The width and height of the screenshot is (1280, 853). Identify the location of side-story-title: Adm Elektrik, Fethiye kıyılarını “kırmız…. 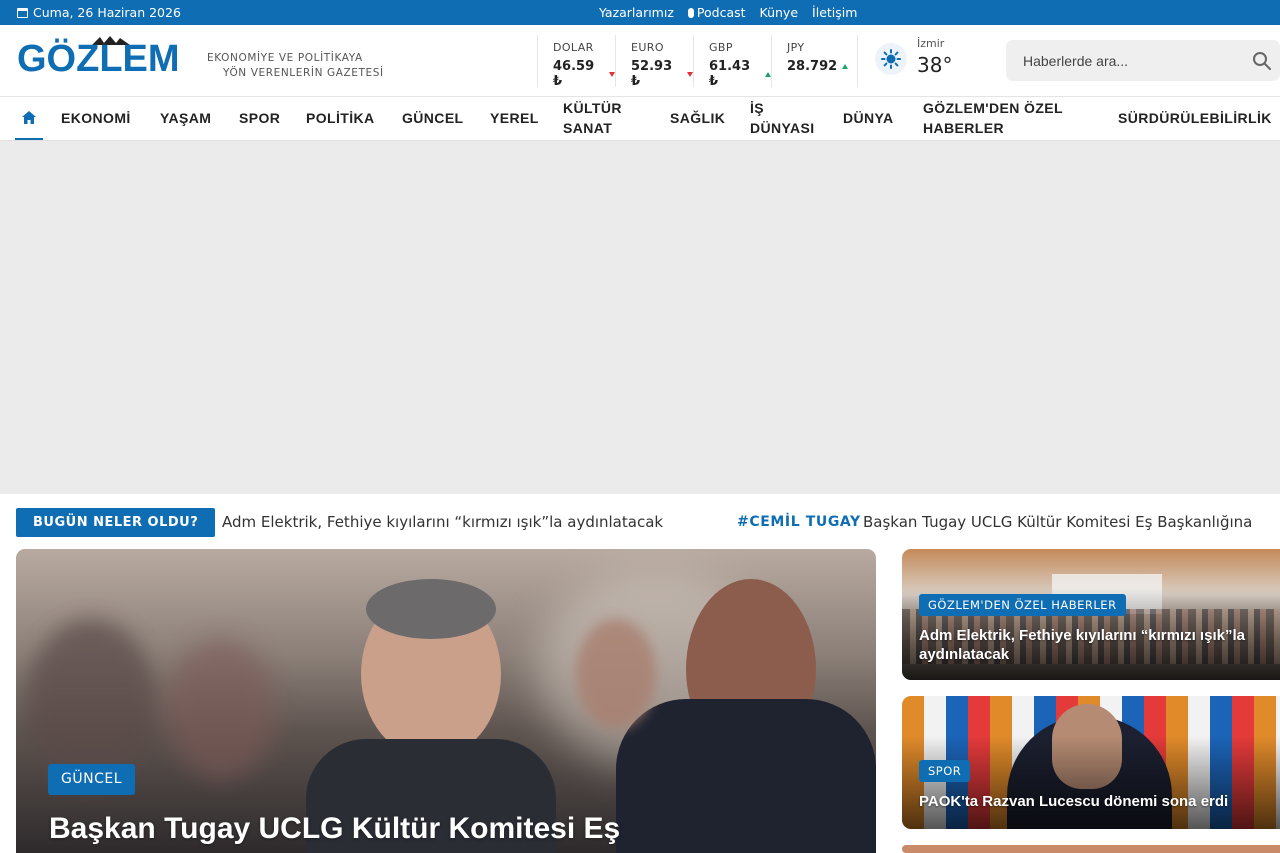
(1097, 645).